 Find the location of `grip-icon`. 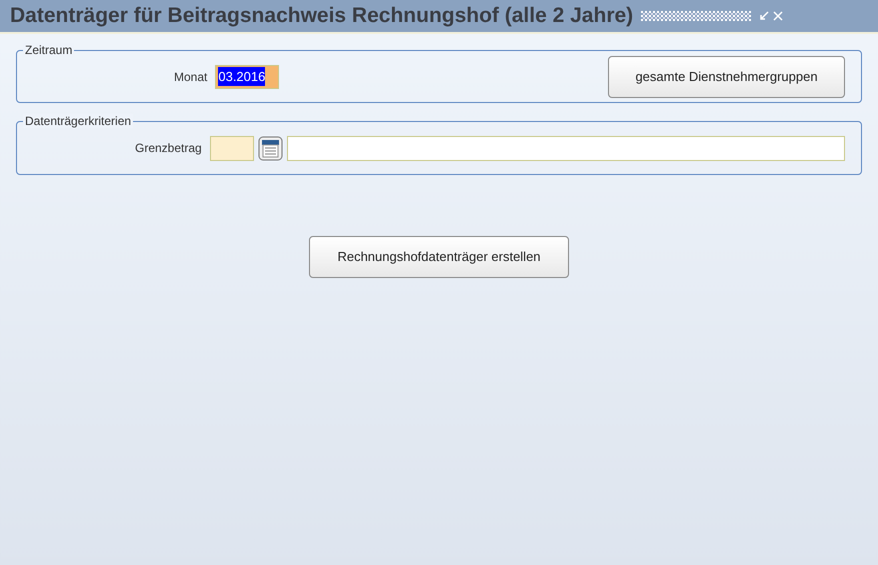

grip-icon is located at coordinates (696, 16).